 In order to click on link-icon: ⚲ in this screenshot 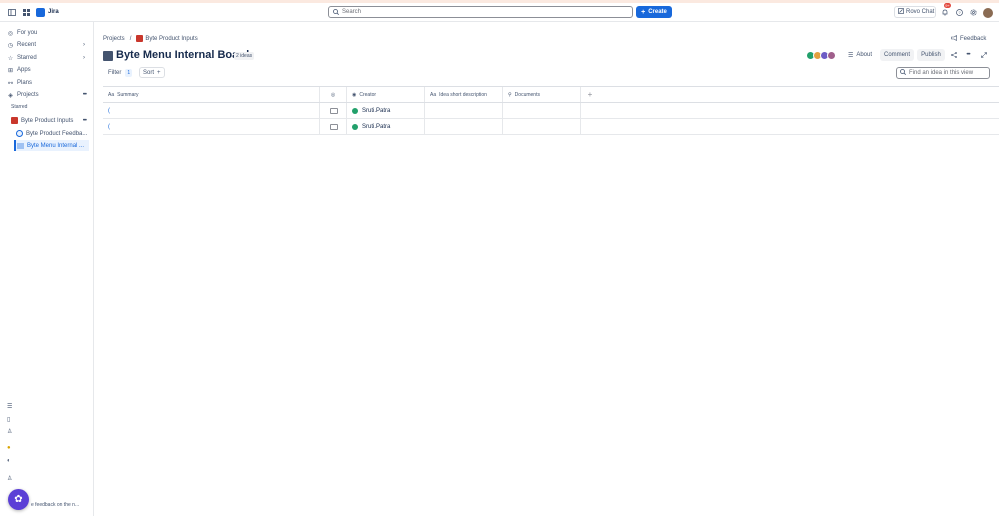, I will do `click(510, 94)`.